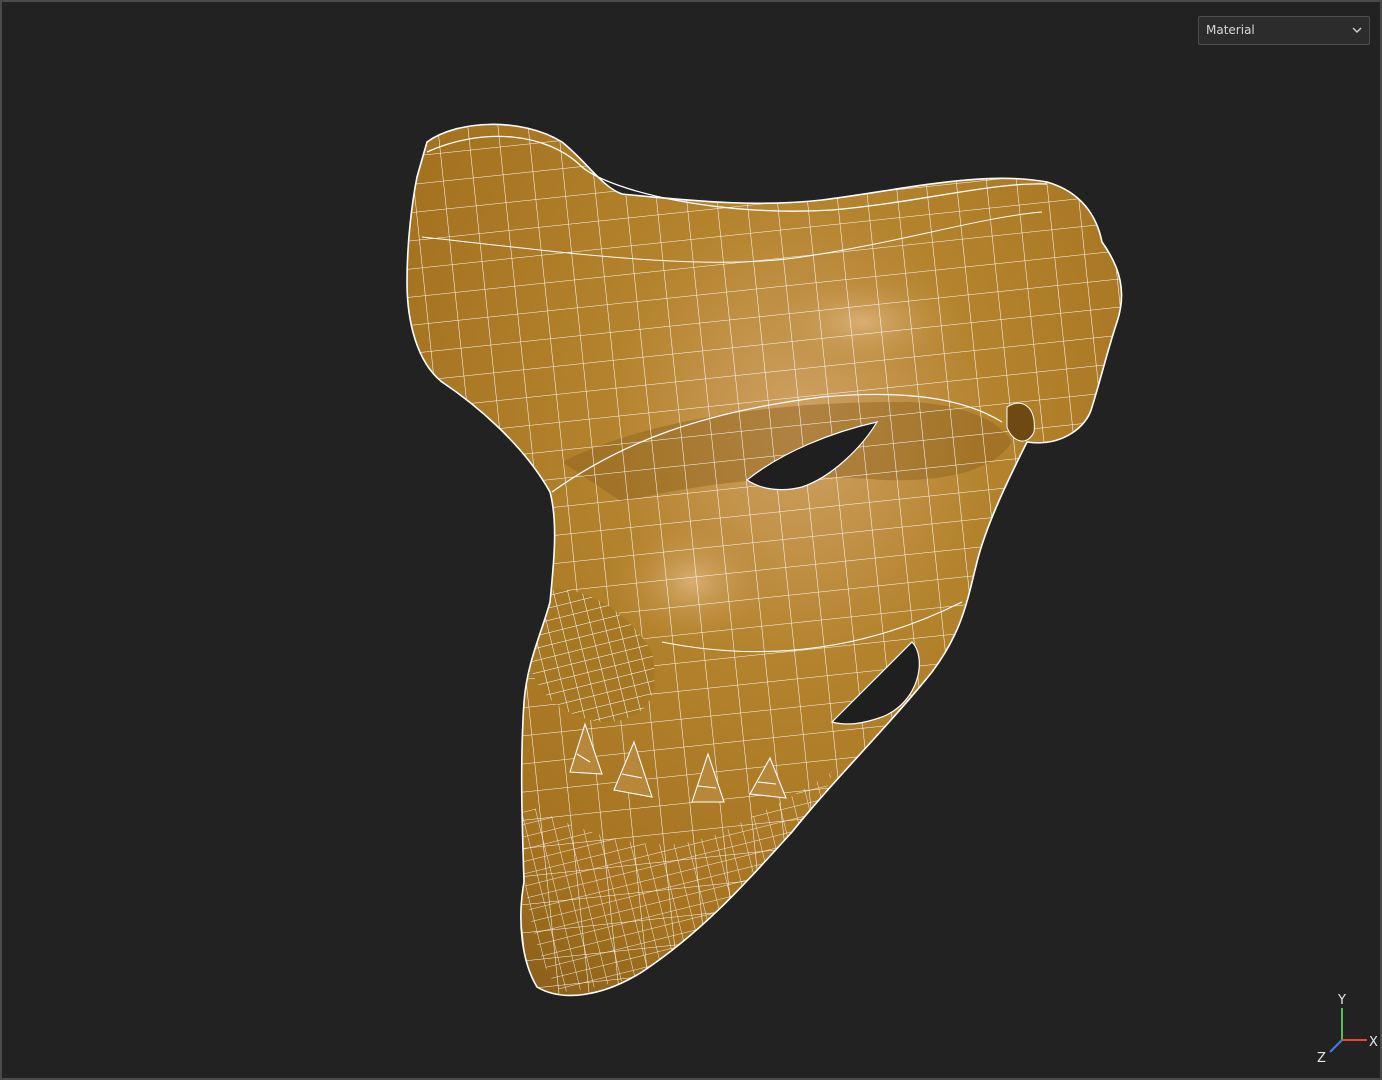 Image resolution: width=1382 pixels, height=1080 pixels. I want to click on z-axis-line, so click(1336, 1046).